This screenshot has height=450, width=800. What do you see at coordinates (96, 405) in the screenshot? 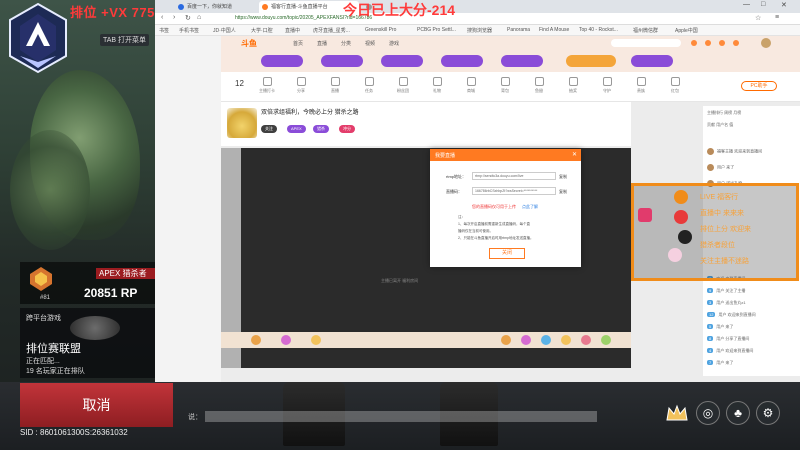
I see `cancel-matchmaking-button: 取消` at bounding box center [96, 405].